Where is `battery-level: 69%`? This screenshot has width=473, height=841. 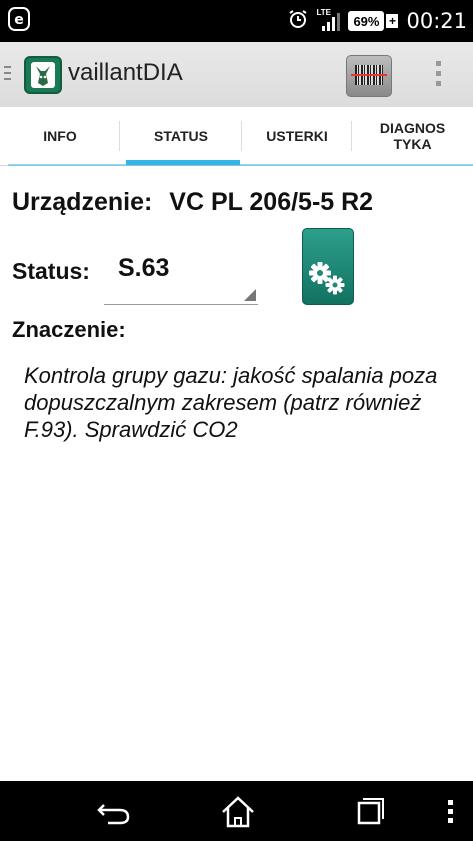
battery-level: 69% is located at coordinates (366, 21).